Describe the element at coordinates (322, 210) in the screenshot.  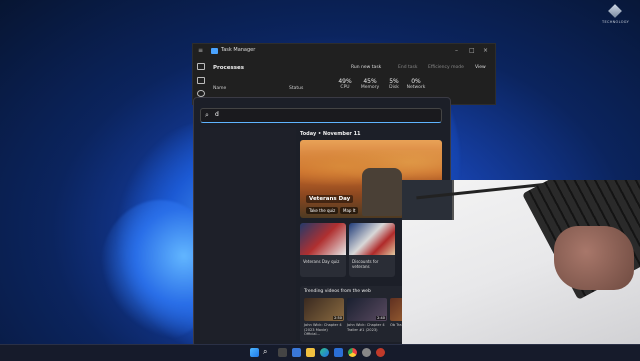
I see `take-quiz-button: Take the quiz` at that location.